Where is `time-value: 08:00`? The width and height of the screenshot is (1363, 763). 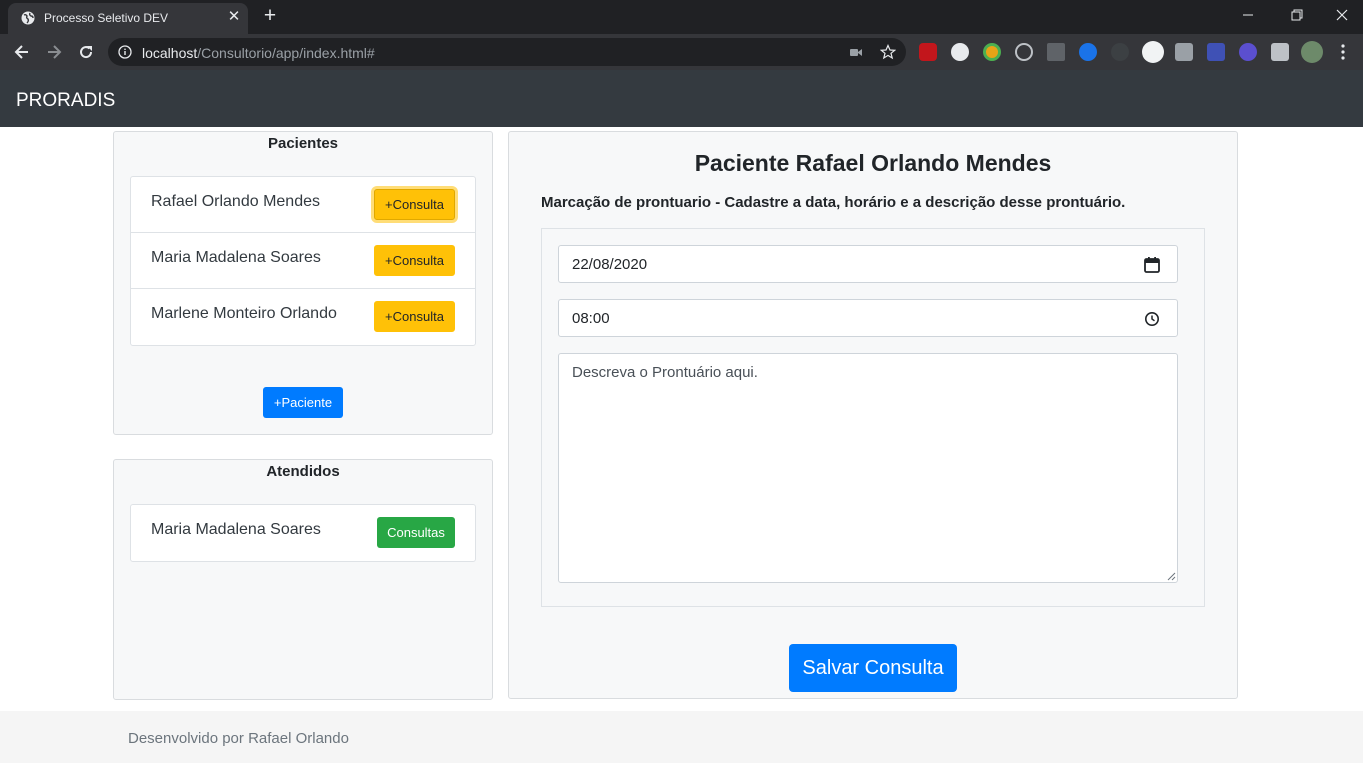
time-value: 08:00 is located at coordinates (591, 318).